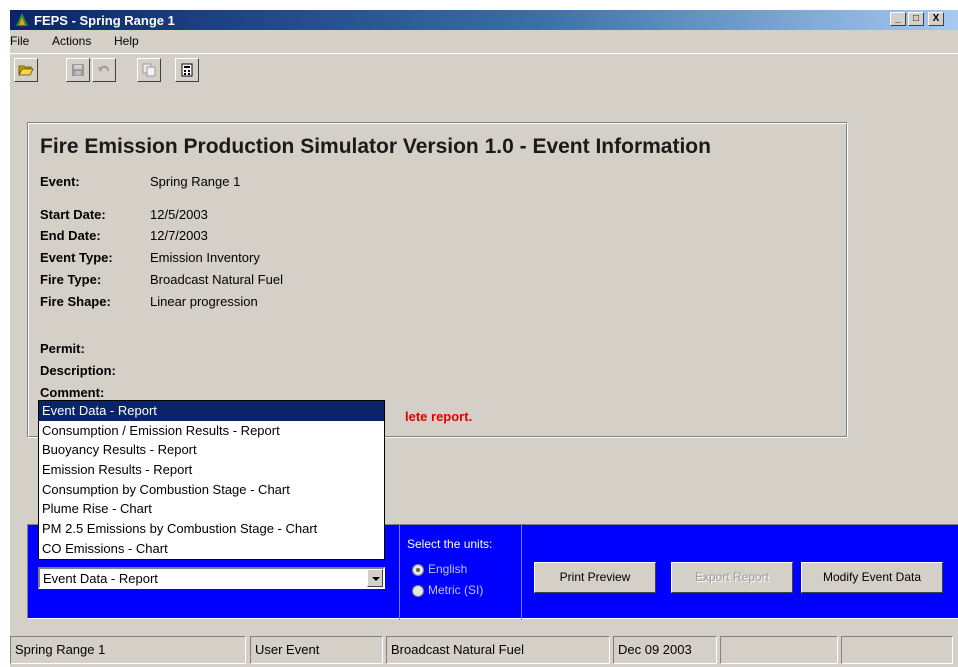 The image size is (958, 667). Describe the element at coordinates (211, 411) in the screenshot. I see `dropdown-option: Event Data - Report` at that location.